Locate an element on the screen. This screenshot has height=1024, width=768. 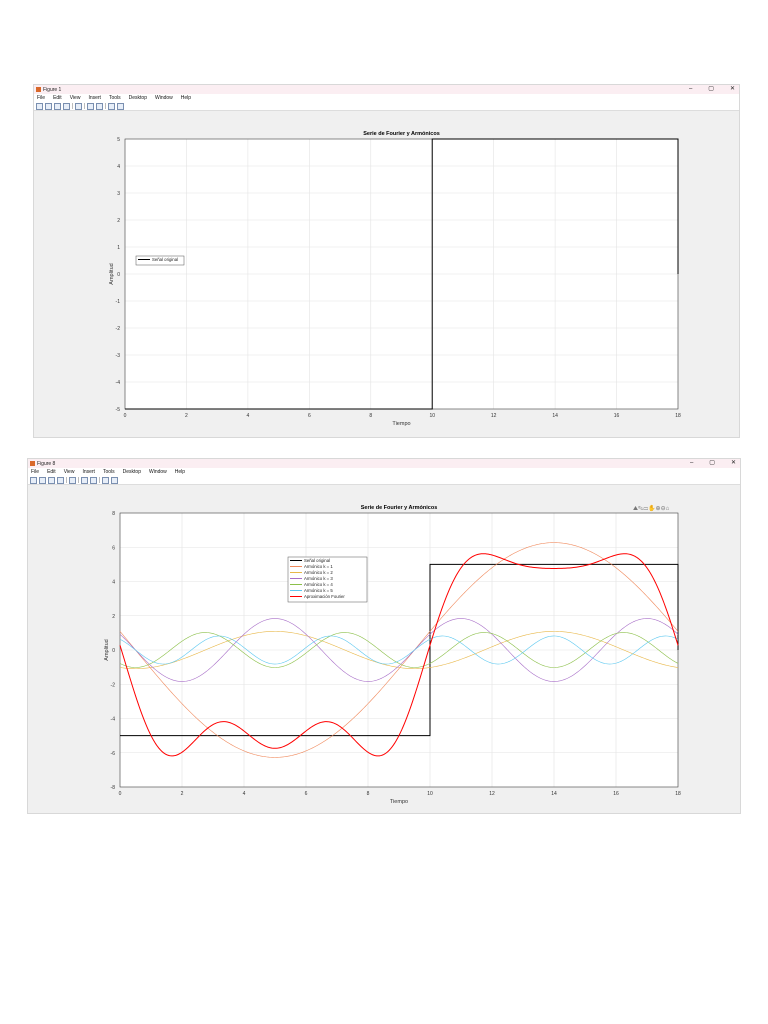
y-tick-label: 1 is located at coordinates (118, 248).